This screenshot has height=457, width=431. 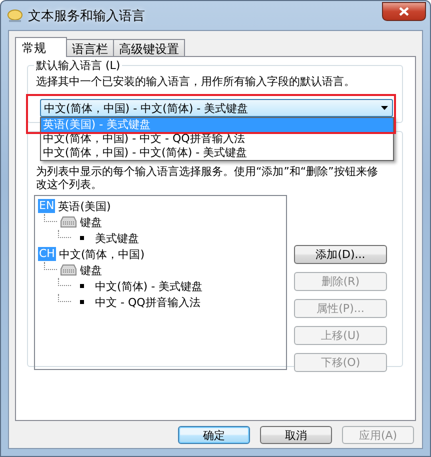 What do you see at coordinates (207, 178) in the screenshot?
I see `group-description: 为列表中显示的每个输入语言选择服务。使用“添加”和“删除”按钮来修改这个列表。` at bounding box center [207, 178].